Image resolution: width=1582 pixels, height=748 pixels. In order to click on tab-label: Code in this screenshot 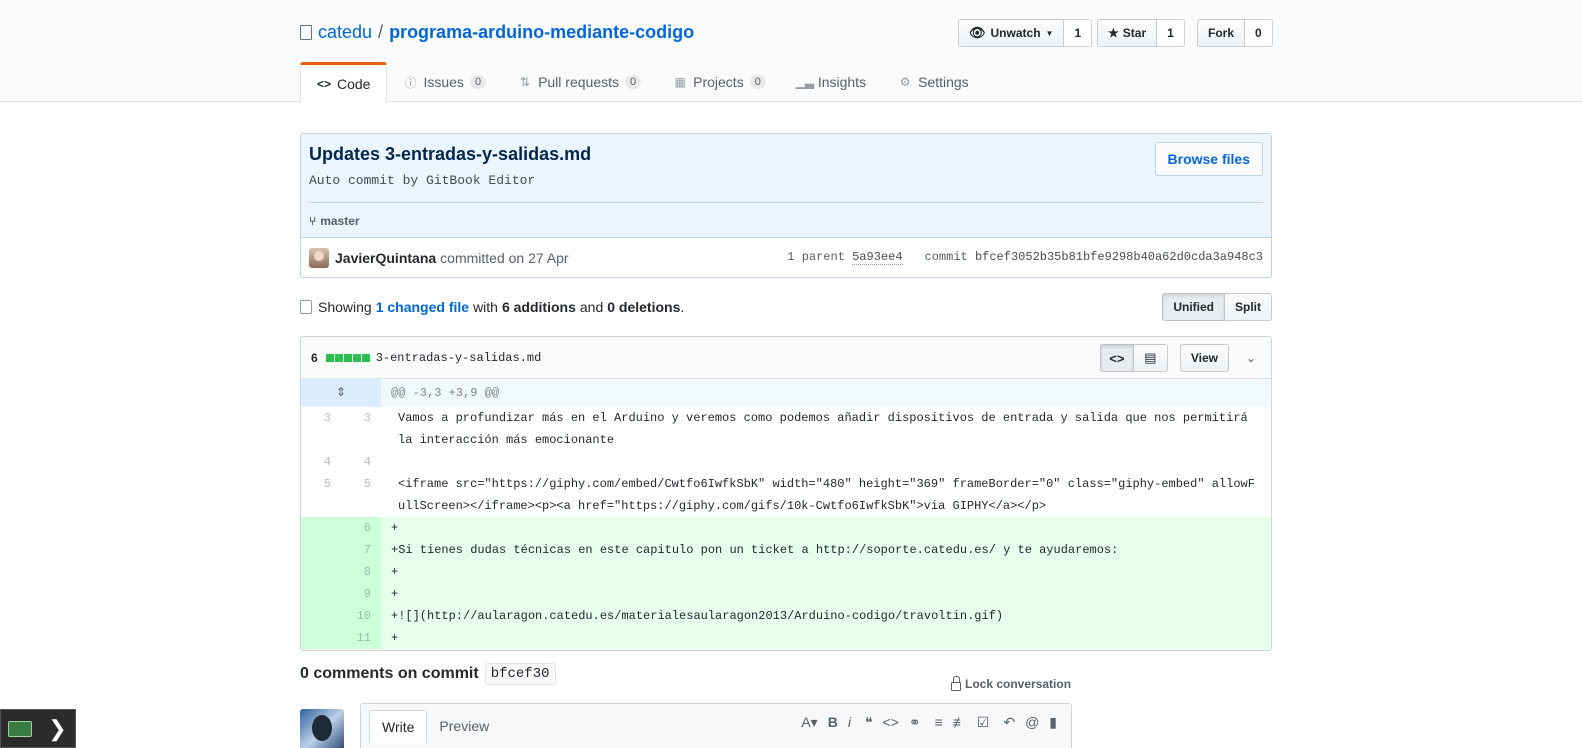, I will do `click(354, 83)`.